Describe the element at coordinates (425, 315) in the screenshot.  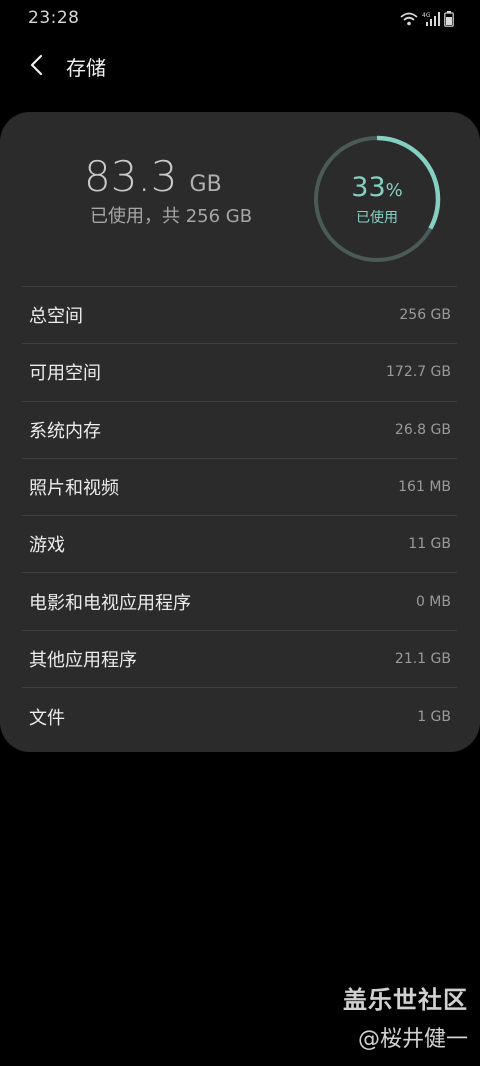
I see `category-value: 256 GB` at that location.